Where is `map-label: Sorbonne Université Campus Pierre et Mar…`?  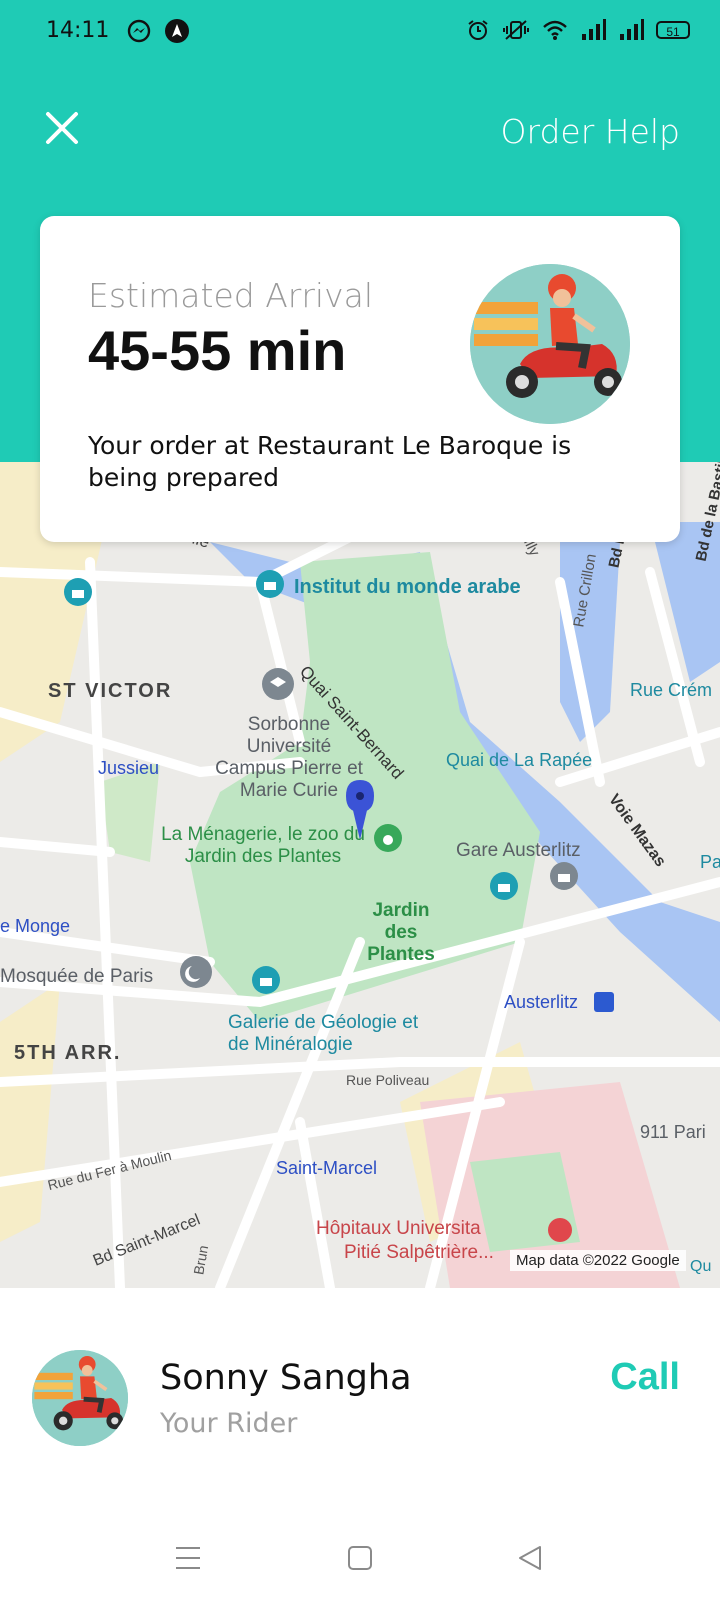
map-label: Sorbonne Université Campus Pierre et Mar… is located at coordinates (289, 757).